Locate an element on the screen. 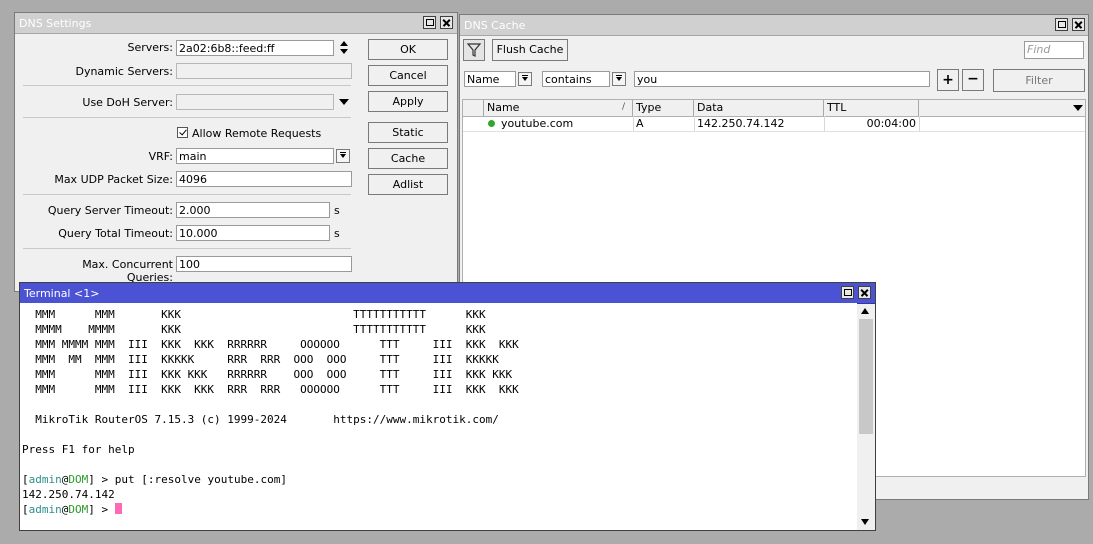  query-total-timeout-unit: s is located at coordinates (337, 233).